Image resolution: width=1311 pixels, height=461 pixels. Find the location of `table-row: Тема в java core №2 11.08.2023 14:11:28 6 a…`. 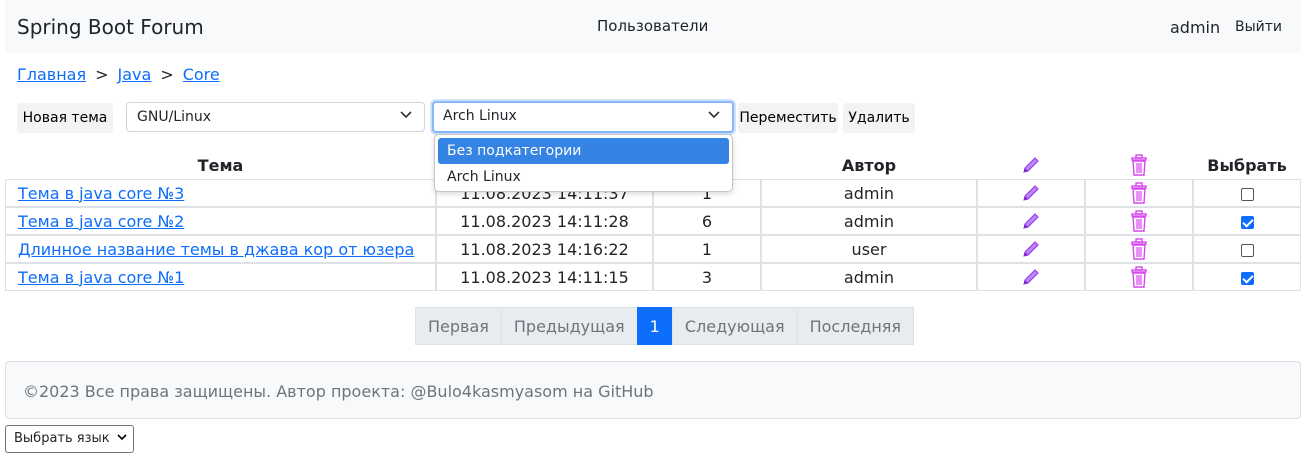

table-row: Тема в java core №2 11.08.2023 14:11:28 6 a… is located at coordinates (653, 221).